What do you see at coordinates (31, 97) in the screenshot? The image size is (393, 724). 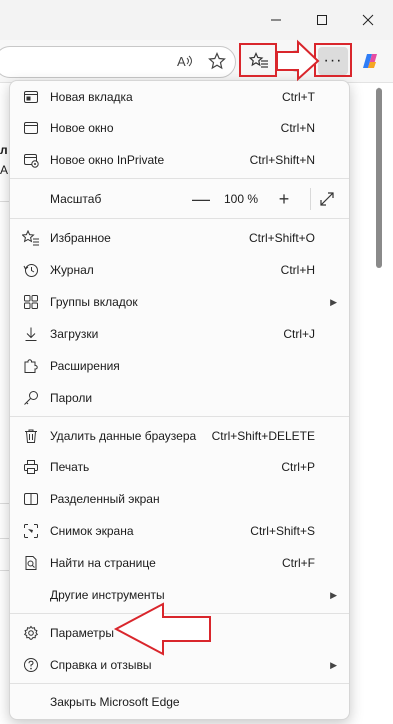 I see `new-tab-icon` at bounding box center [31, 97].